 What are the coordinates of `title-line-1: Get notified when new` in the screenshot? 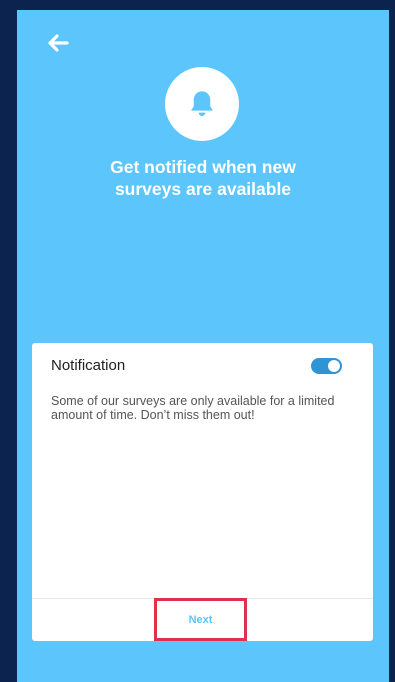 It's located at (203, 167).